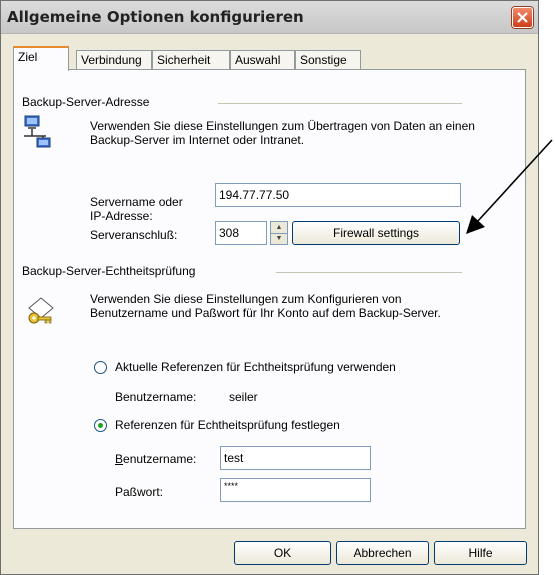  Describe the element at coordinates (509, 186) in the screenshot. I see `annotation-arrow` at that location.